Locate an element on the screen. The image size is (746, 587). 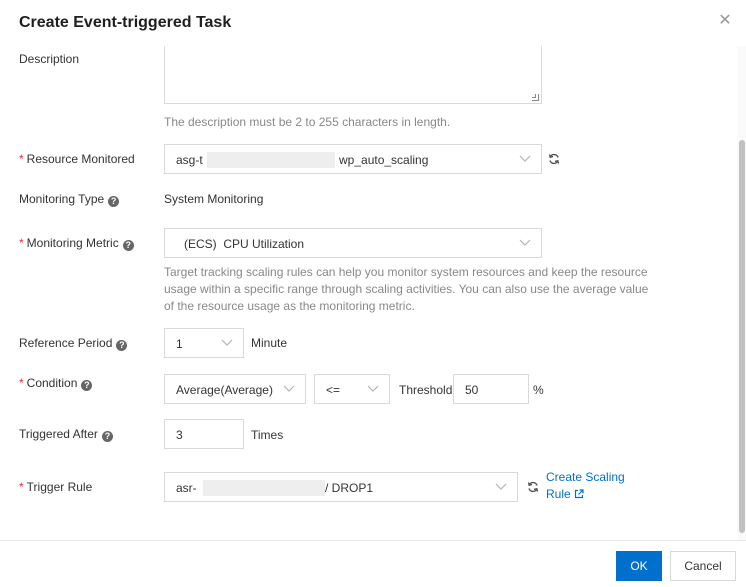
trigger-rule-prefix: asr- is located at coordinates (186, 488).